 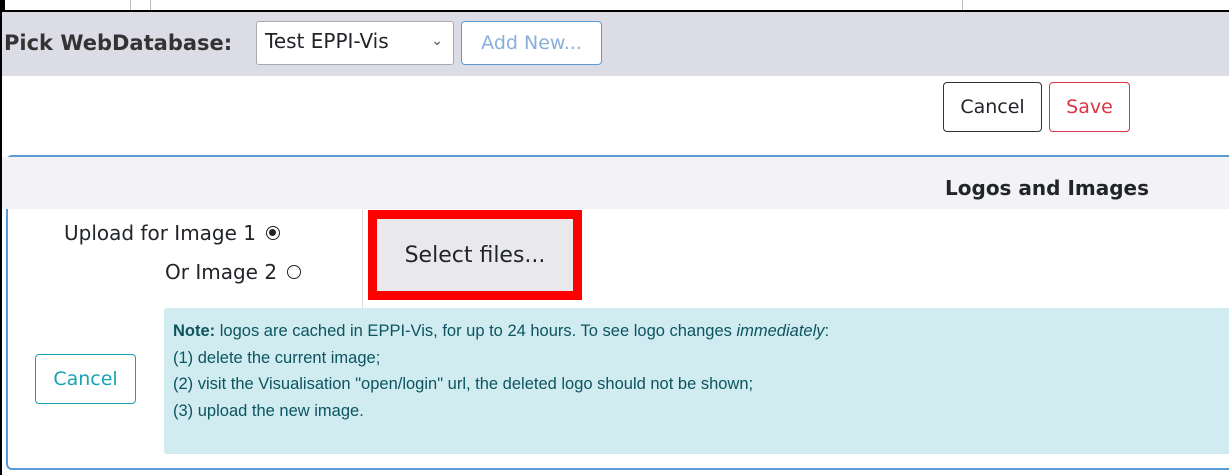 I want to click on upload-image1-option: Upload for Image 1, so click(x=172, y=233).